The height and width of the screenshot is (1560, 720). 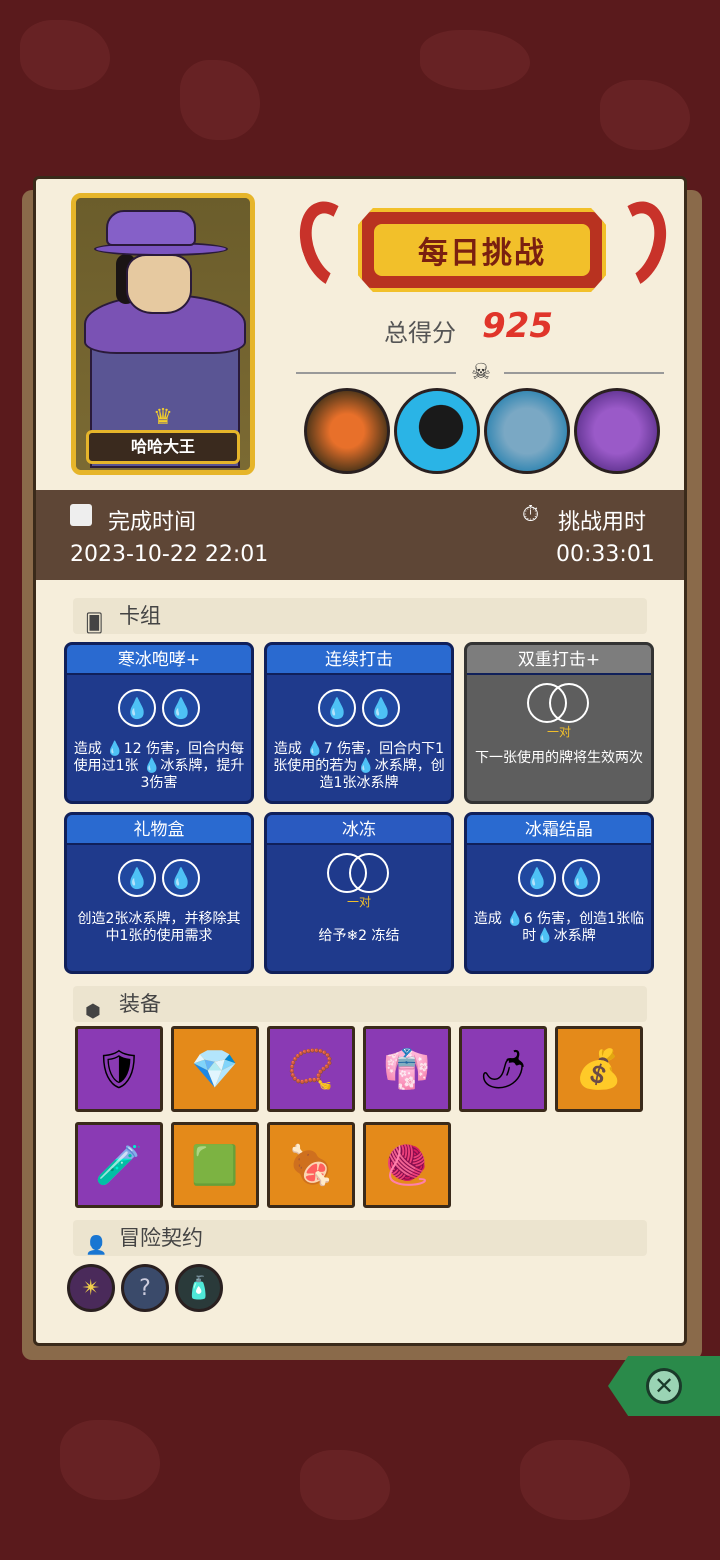 I want to click on duration-value: 00:33:01, so click(x=605, y=554).